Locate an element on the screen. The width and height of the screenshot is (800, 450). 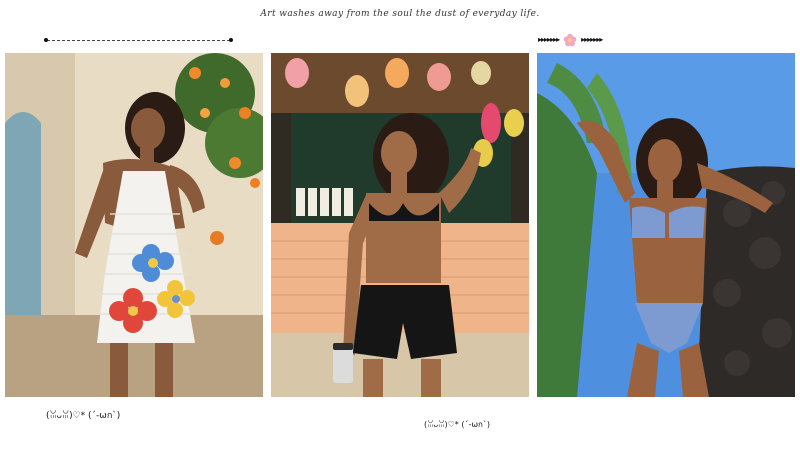
dotted-divider is located at coordinates (138, 40).